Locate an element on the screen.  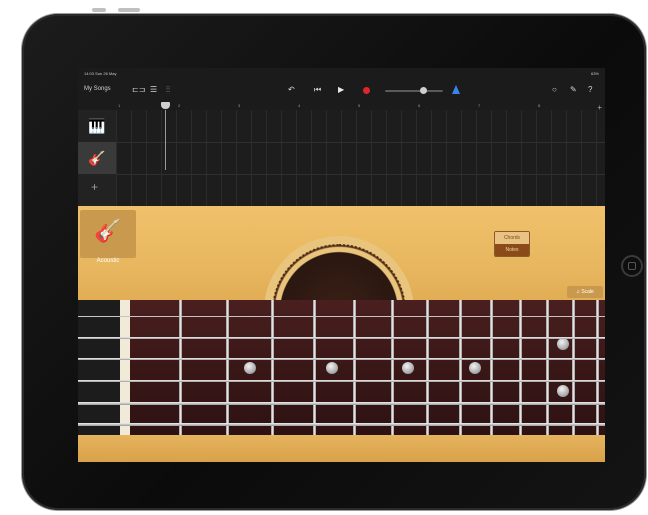
ruler-bar-label: 8 is located at coordinates (539, 105).